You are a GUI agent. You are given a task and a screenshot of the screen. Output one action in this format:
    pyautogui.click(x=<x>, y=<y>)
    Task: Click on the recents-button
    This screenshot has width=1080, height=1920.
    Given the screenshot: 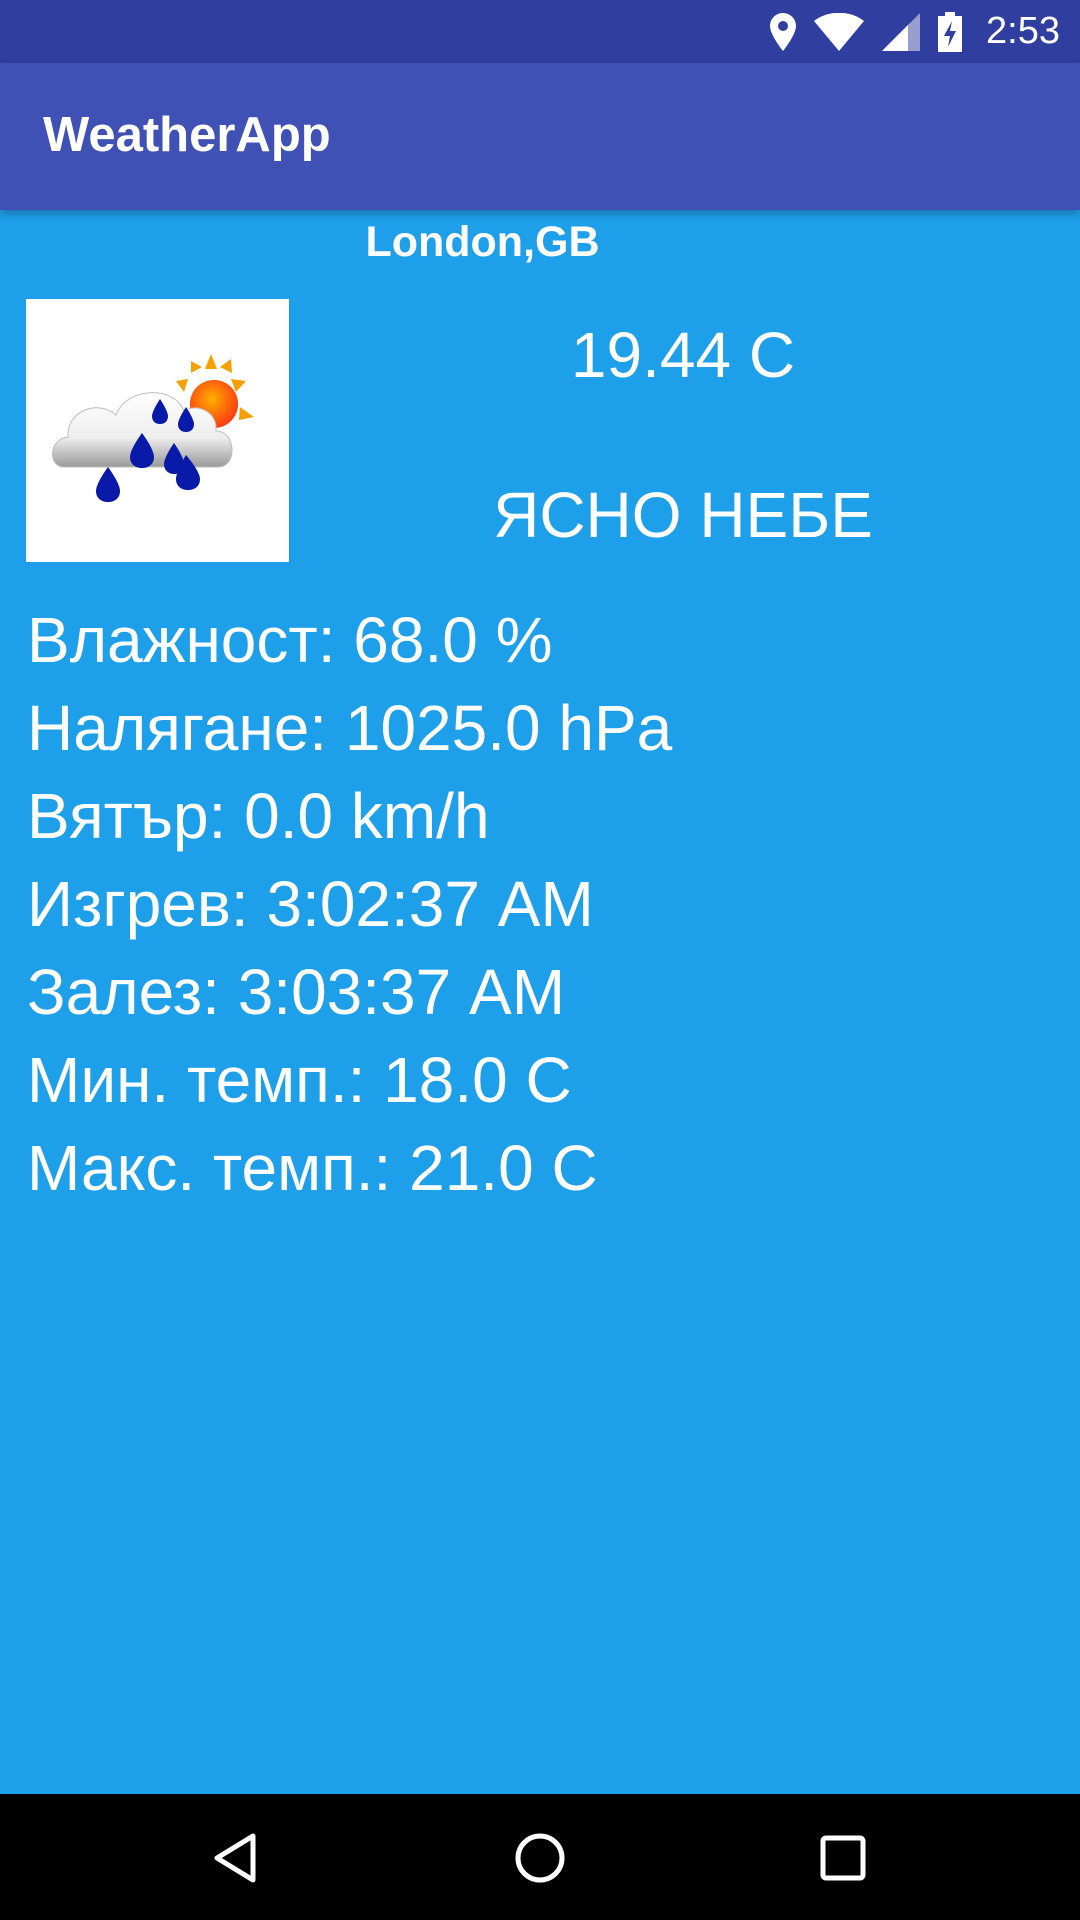 What is the action you would take?
    pyautogui.click(x=843, y=1858)
    